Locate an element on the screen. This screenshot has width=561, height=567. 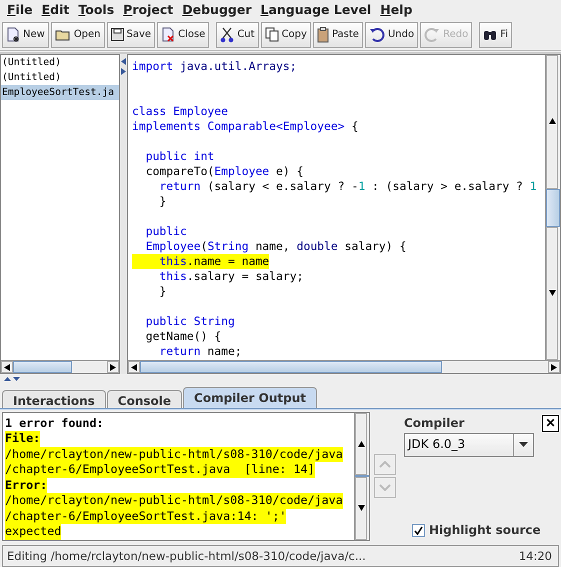
menu-item: Project is located at coordinates (150, 10).